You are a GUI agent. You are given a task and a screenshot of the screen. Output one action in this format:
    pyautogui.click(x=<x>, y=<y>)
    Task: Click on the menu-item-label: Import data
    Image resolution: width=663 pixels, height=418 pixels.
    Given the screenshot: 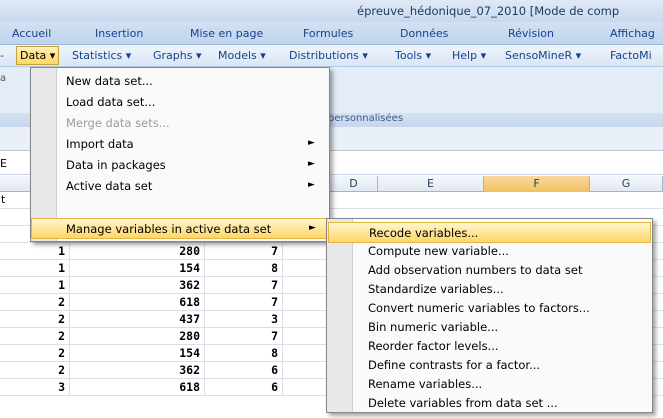 What is the action you would take?
    pyautogui.click(x=100, y=144)
    